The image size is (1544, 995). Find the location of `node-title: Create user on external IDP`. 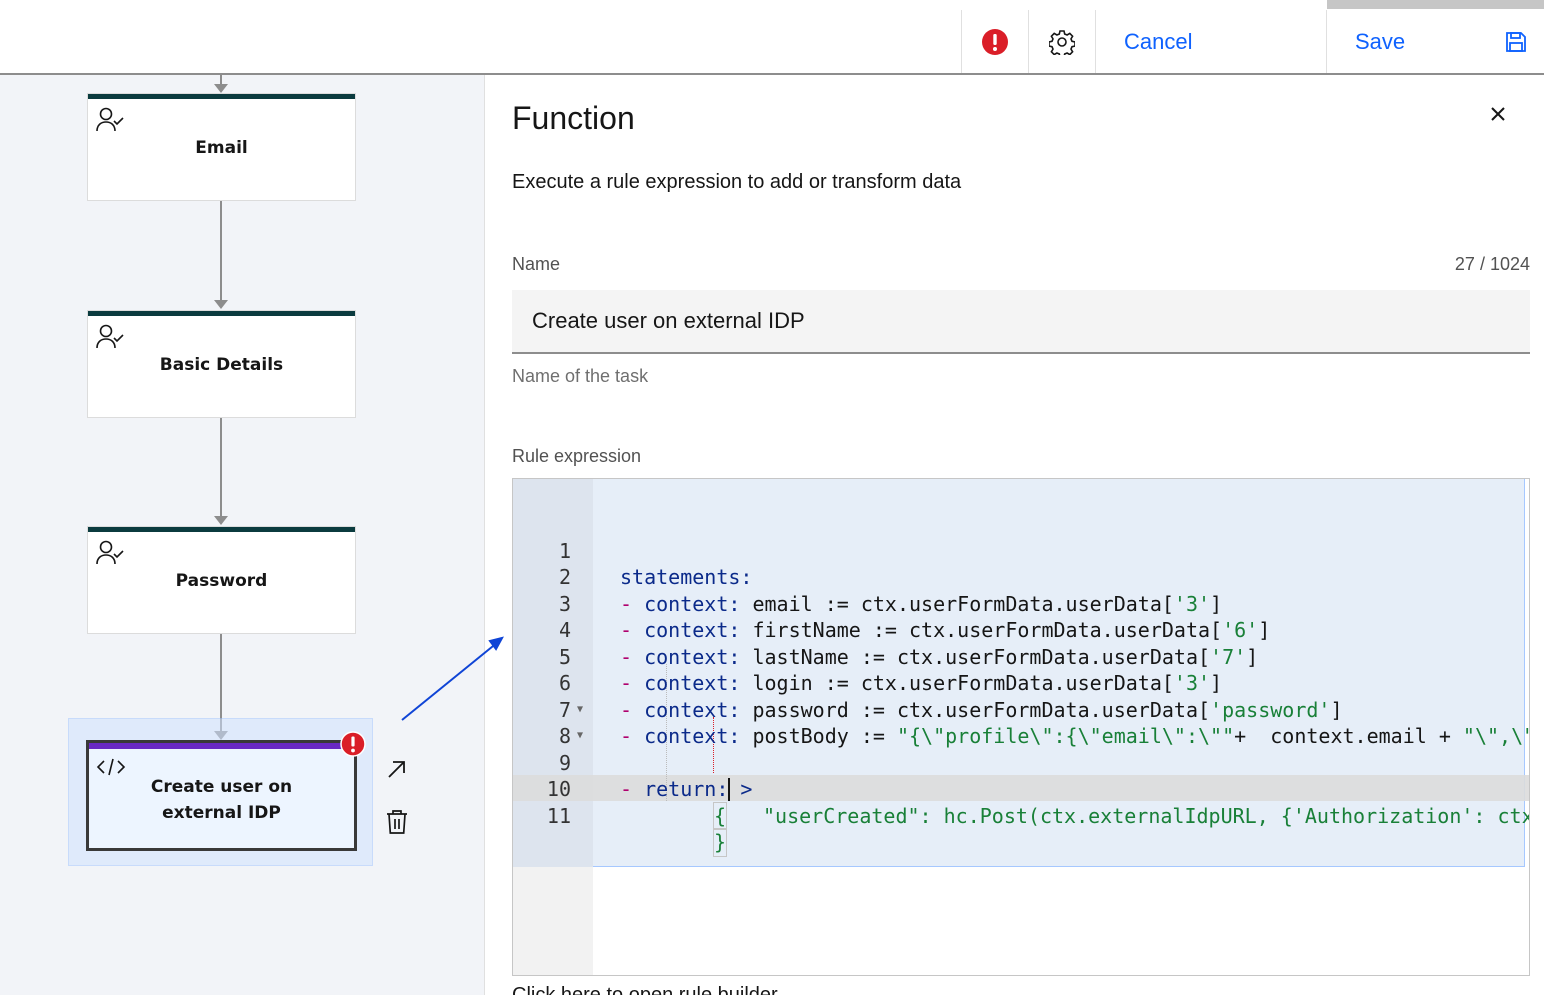

node-title: Create user on external IDP is located at coordinates (221, 800).